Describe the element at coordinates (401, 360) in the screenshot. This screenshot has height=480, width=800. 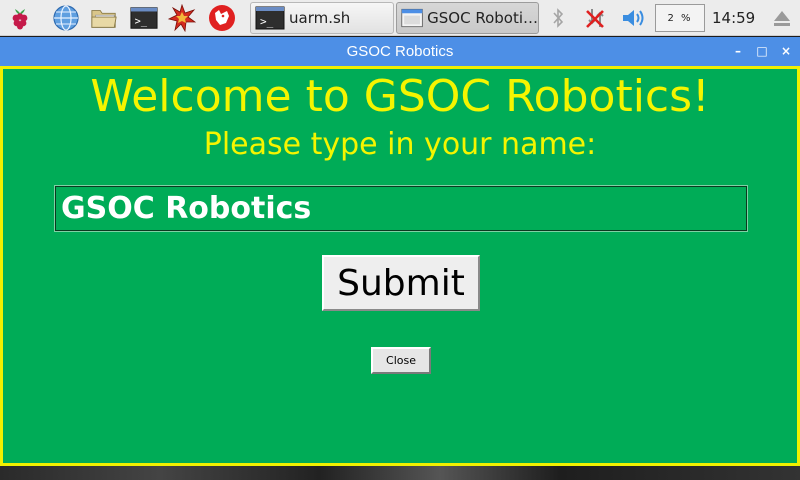
I see `close-button: Close` at that location.